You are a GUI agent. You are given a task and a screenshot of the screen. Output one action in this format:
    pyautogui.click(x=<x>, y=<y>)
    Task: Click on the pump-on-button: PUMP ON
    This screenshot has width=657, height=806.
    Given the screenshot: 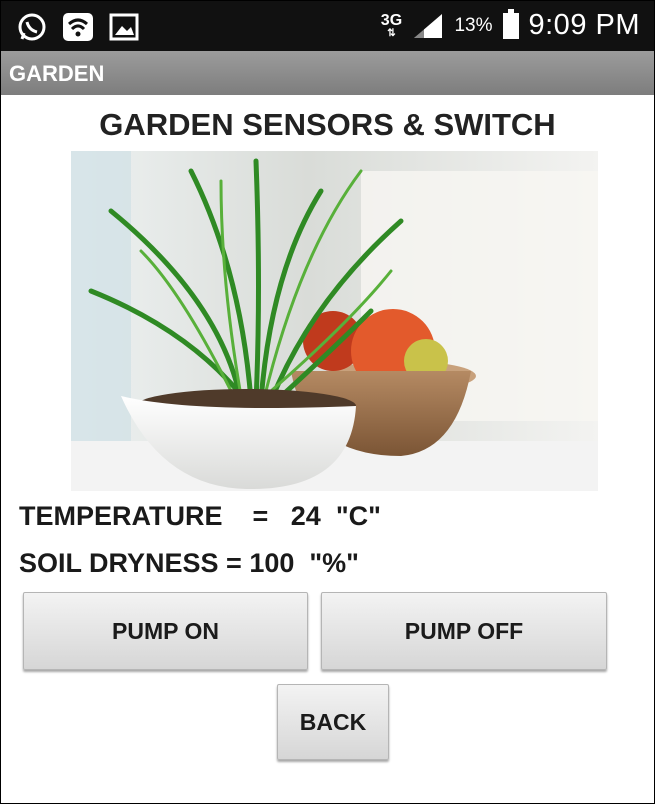 What is the action you would take?
    pyautogui.click(x=165, y=631)
    